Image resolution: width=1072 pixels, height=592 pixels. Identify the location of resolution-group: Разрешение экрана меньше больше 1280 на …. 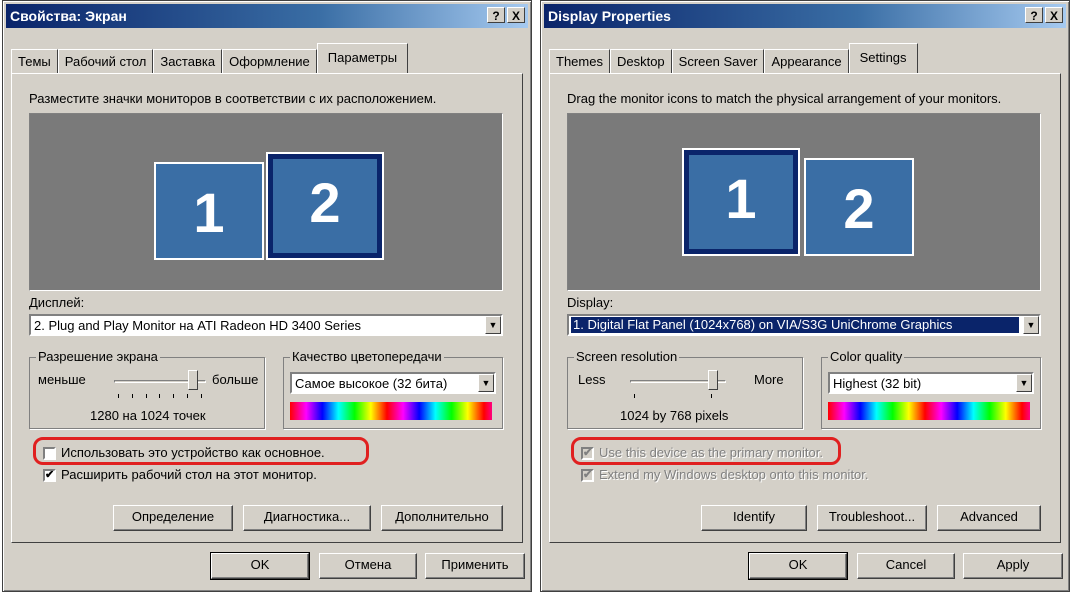
(147, 389).